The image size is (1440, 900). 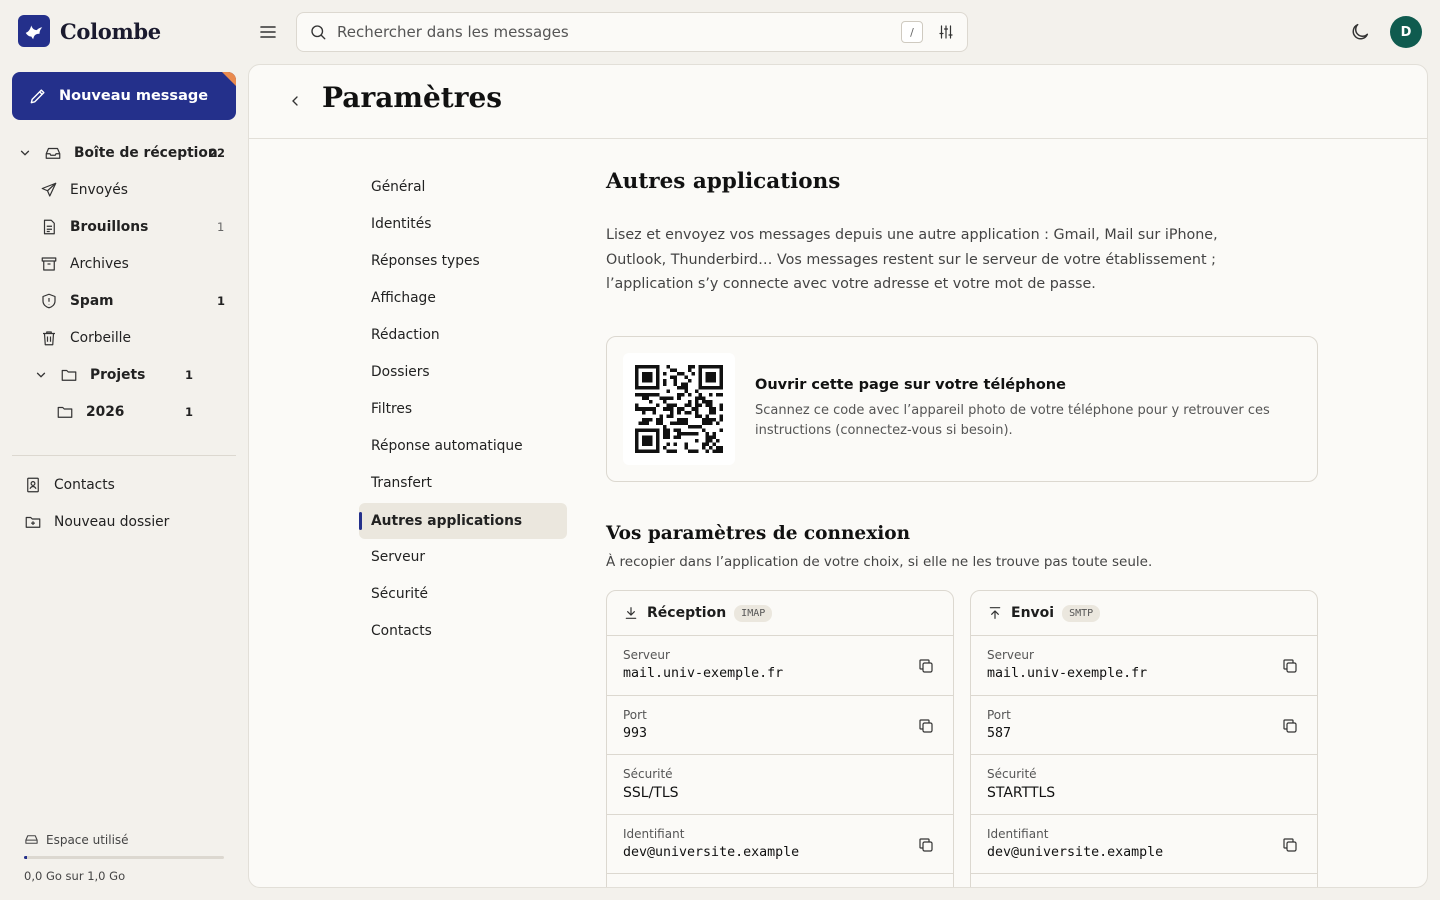 I want to click on sidebar-item-2026: 2026, so click(x=90, y=412).